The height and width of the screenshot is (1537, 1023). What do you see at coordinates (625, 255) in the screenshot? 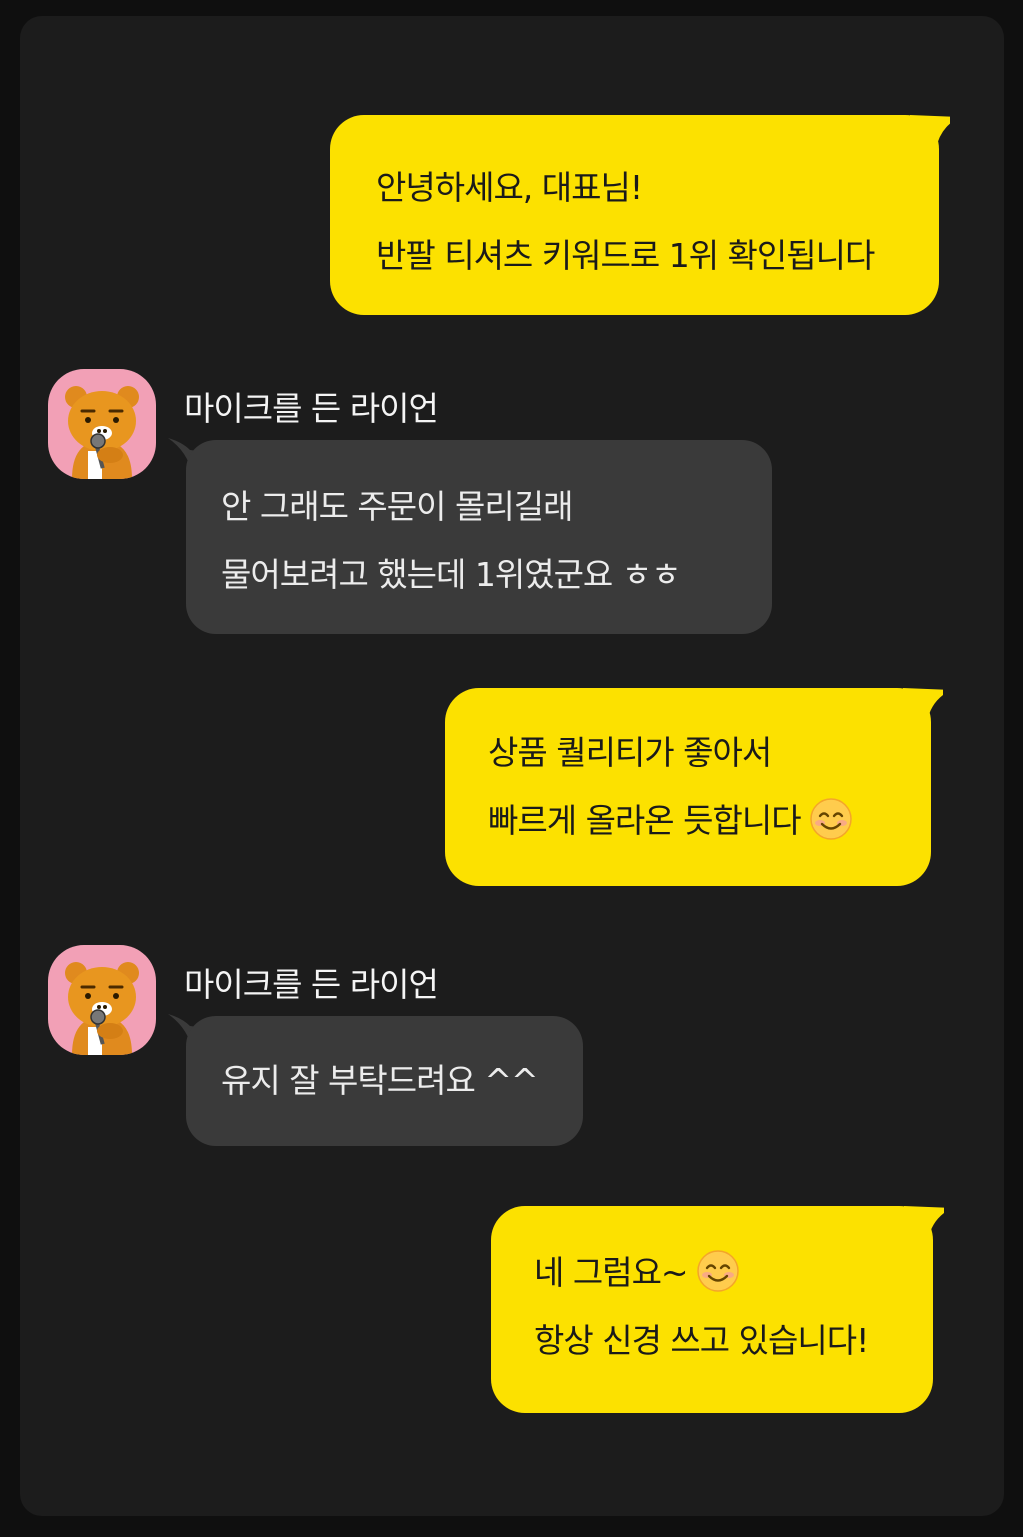
I see `message-text-line: 반팔 티셔츠 키워드로 1위 확인됩니다` at bounding box center [625, 255].